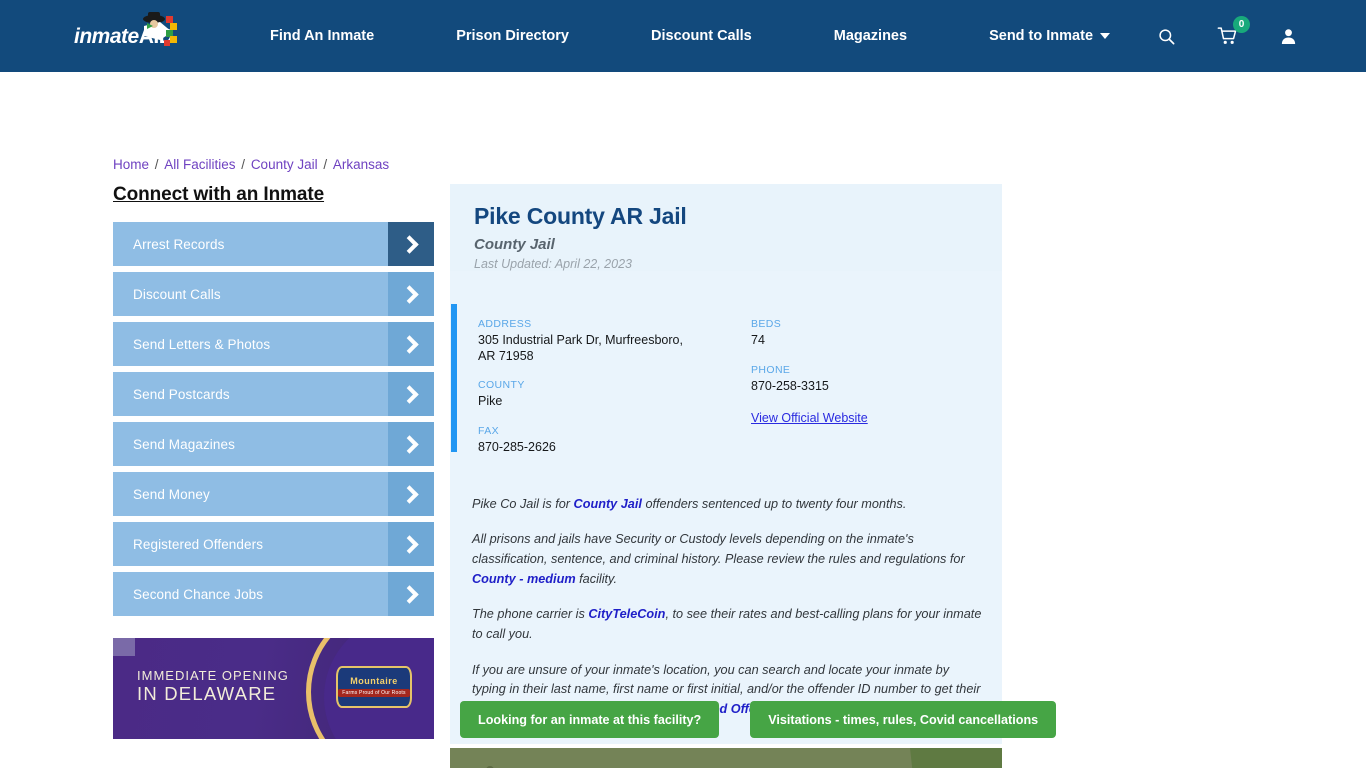 Image resolution: width=1366 pixels, height=768 pixels. Describe the element at coordinates (322, 36) in the screenshot. I see `nav-find-an-inmate: Find An Inmate` at that location.